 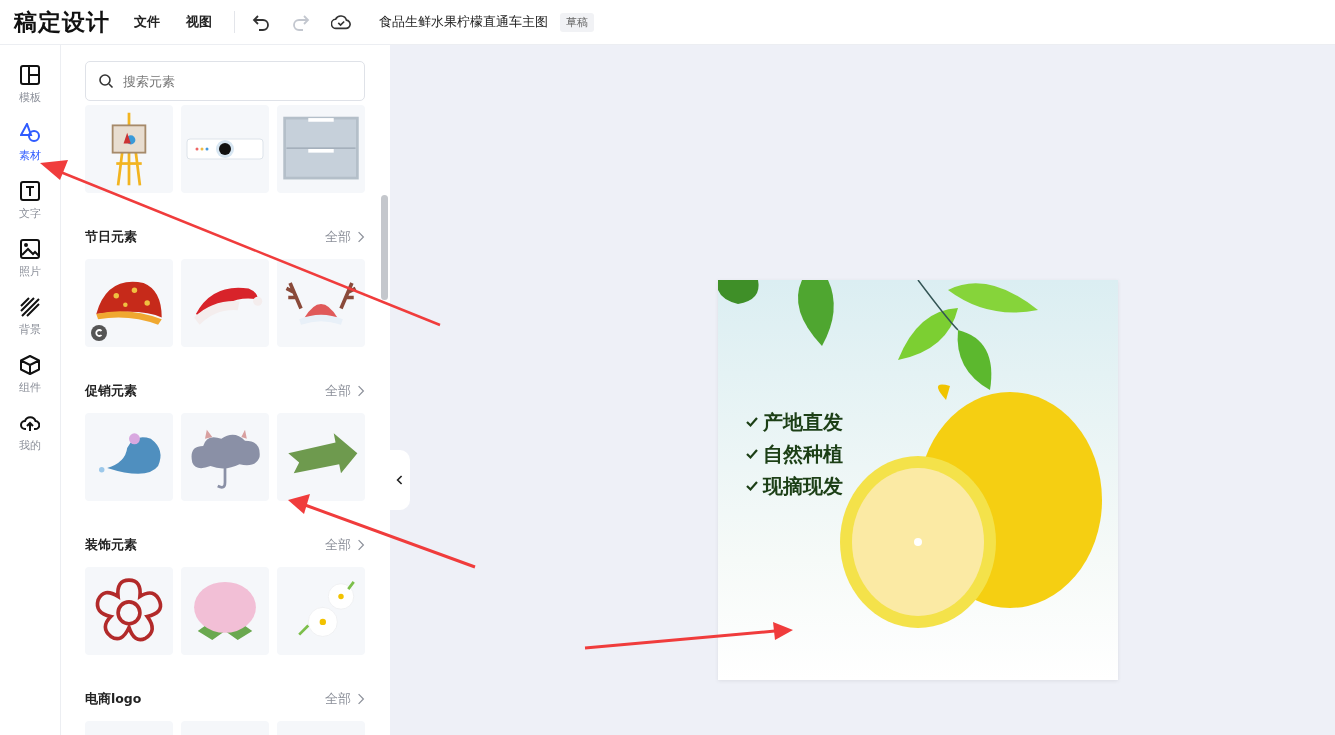 I want to click on scrollbar, so click(x=384, y=247).